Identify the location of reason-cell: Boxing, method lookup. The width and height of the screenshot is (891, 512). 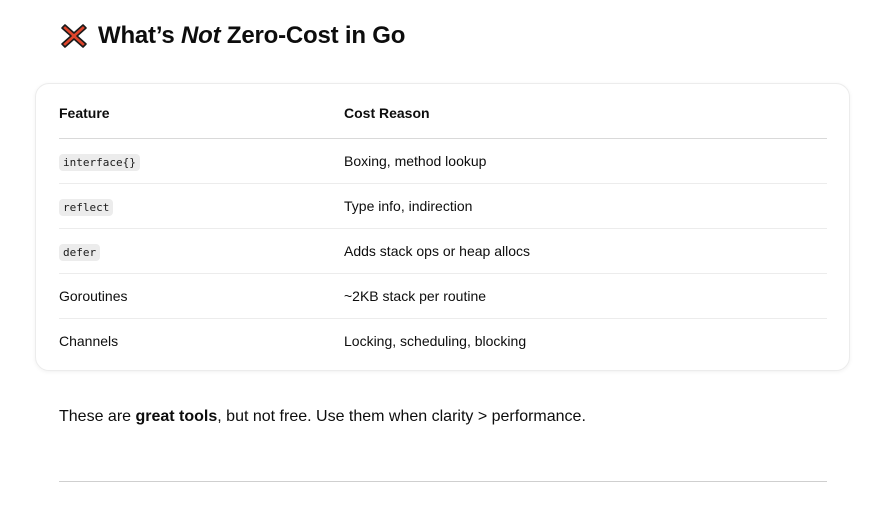
(585, 161).